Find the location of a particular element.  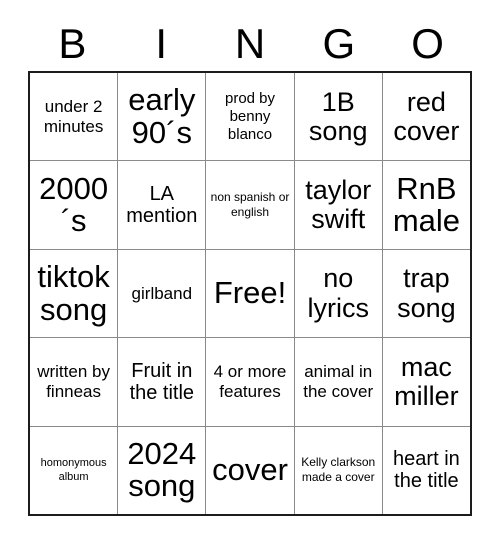

bingo-cell: Fruit in the title is located at coordinates (161, 382).